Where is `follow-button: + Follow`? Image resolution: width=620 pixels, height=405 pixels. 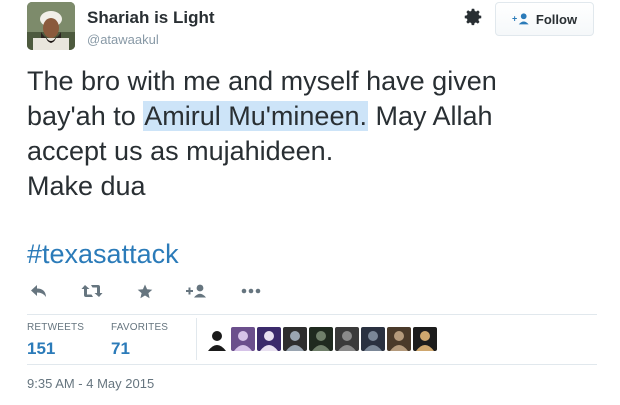 follow-button: + Follow is located at coordinates (544, 19).